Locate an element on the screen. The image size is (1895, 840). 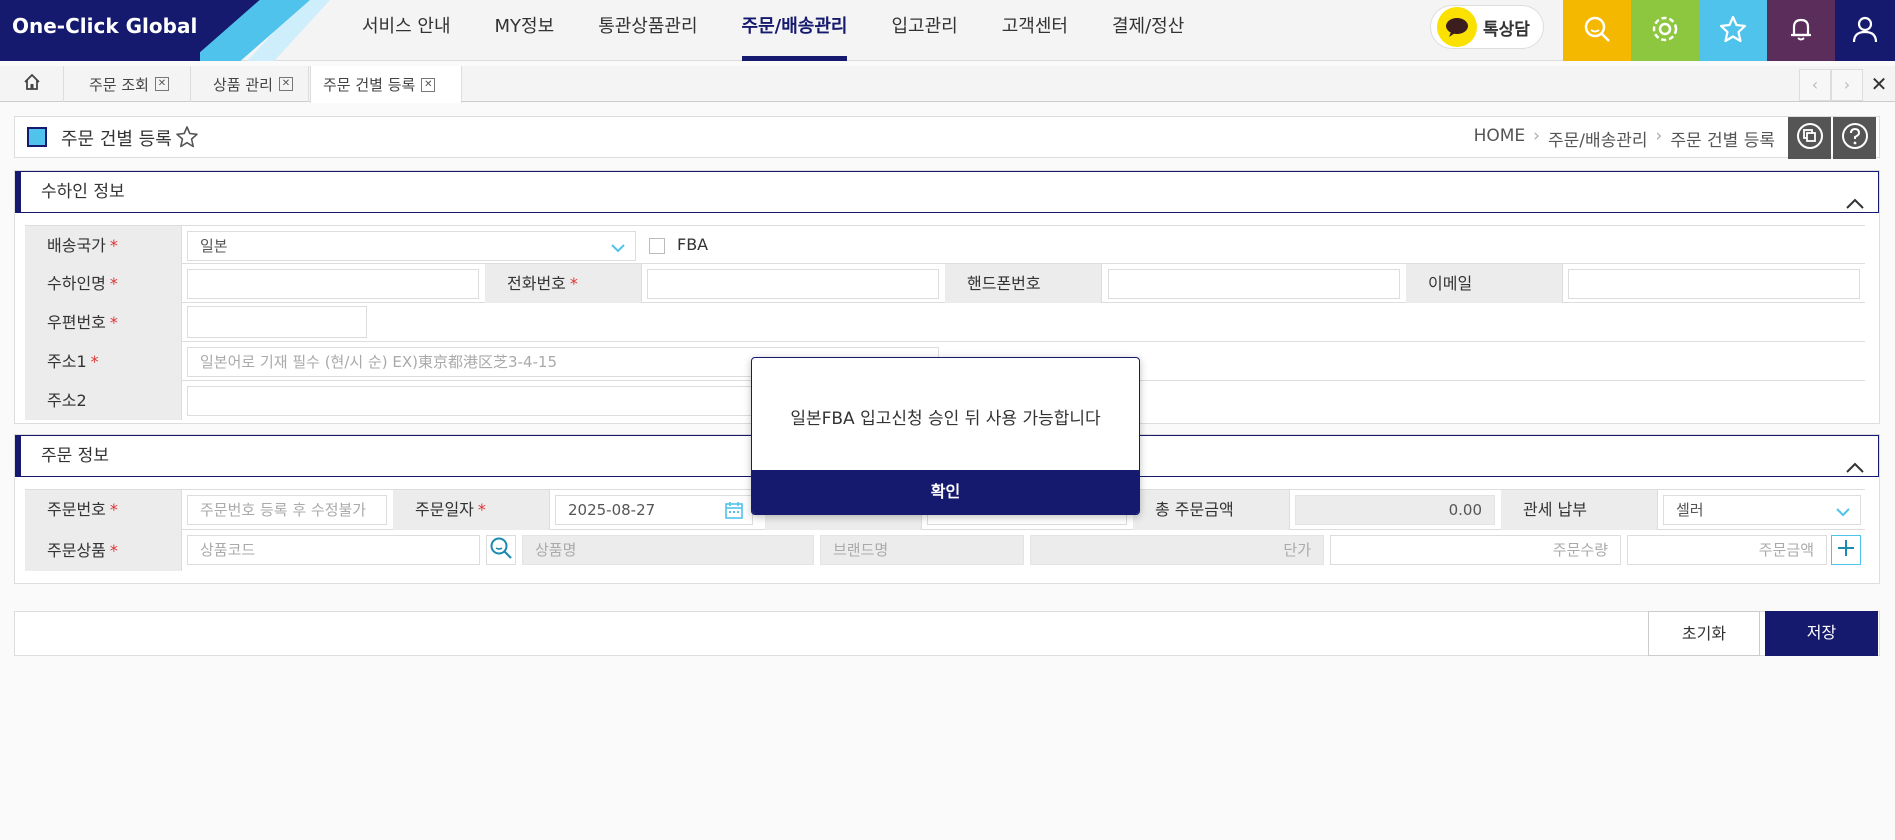
tab-bar: 주문 조회 ✕ 상품 관리 ✕ 주문 건별 등록 ✕ is located at coordinates (947, 84).